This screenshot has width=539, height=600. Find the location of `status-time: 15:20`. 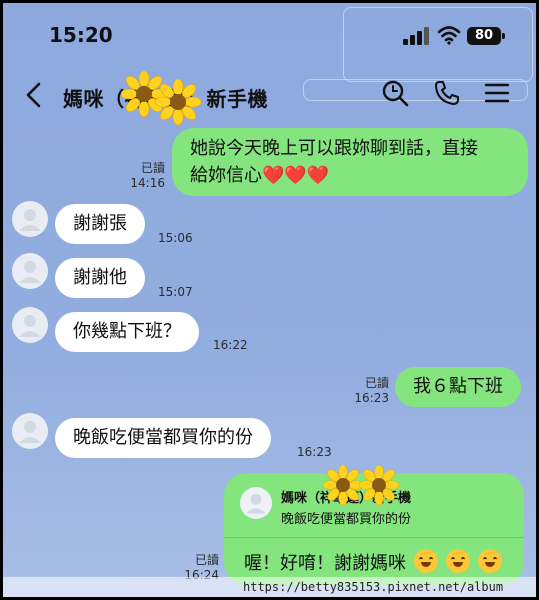

status-time: 15:20 is located at coordinates (81, 35).